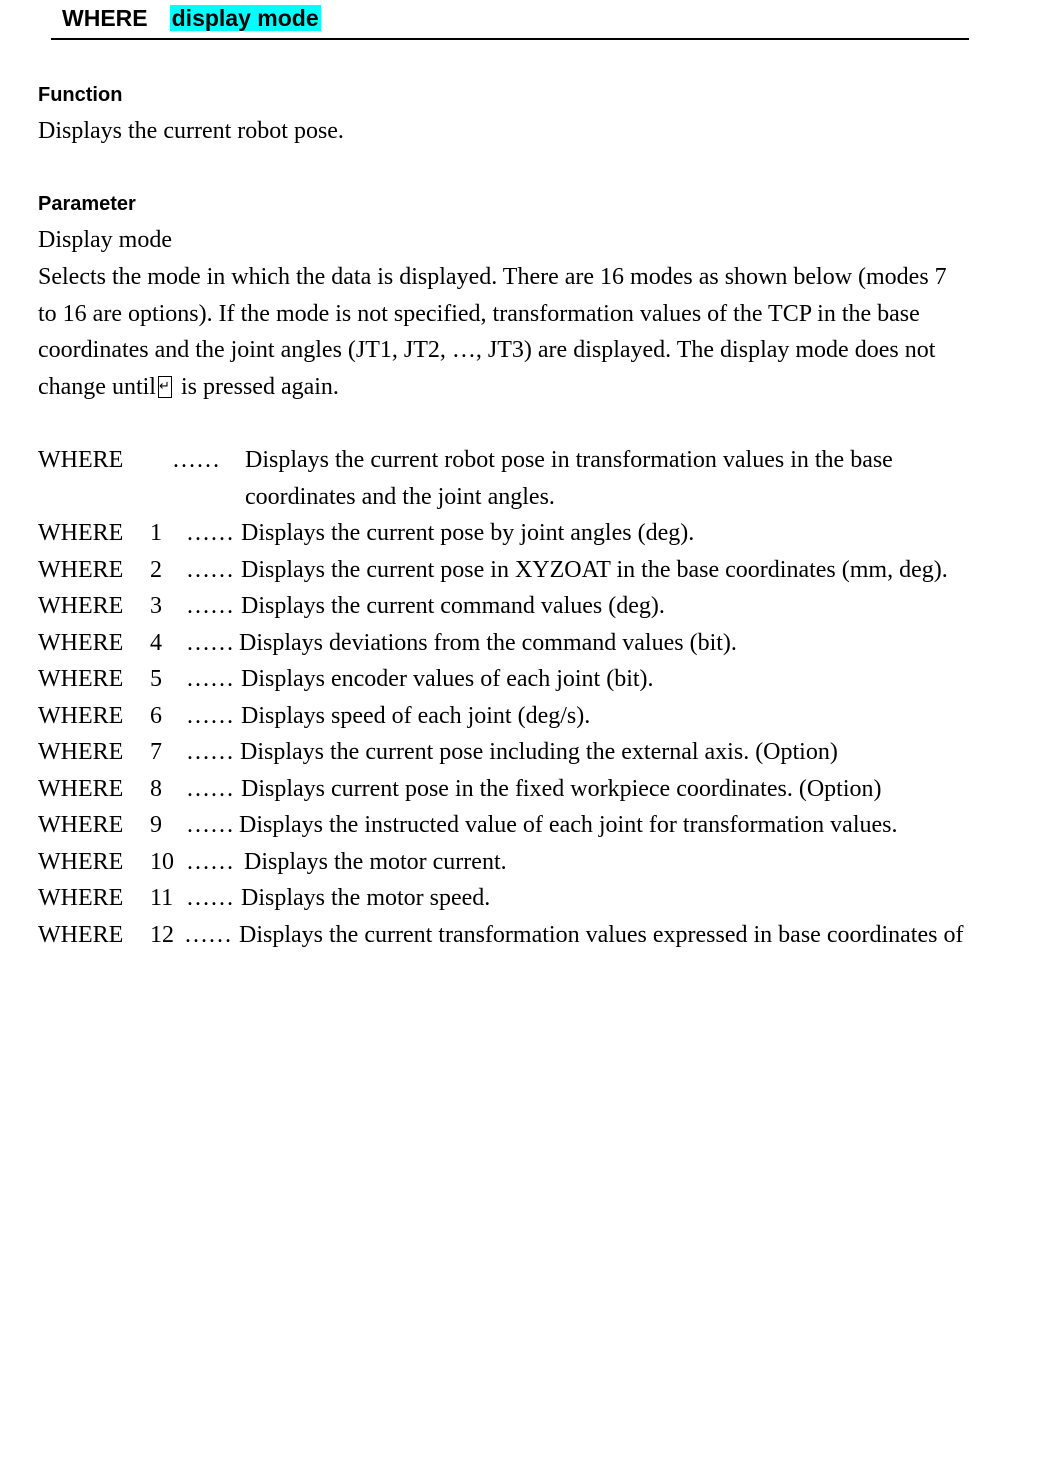 This screenshot has height=1472, width=1038. What do you see at coordinates (105, 18) in the screenshot?
I see `command-keyword: WHERE` at bounding box center [105, 18].